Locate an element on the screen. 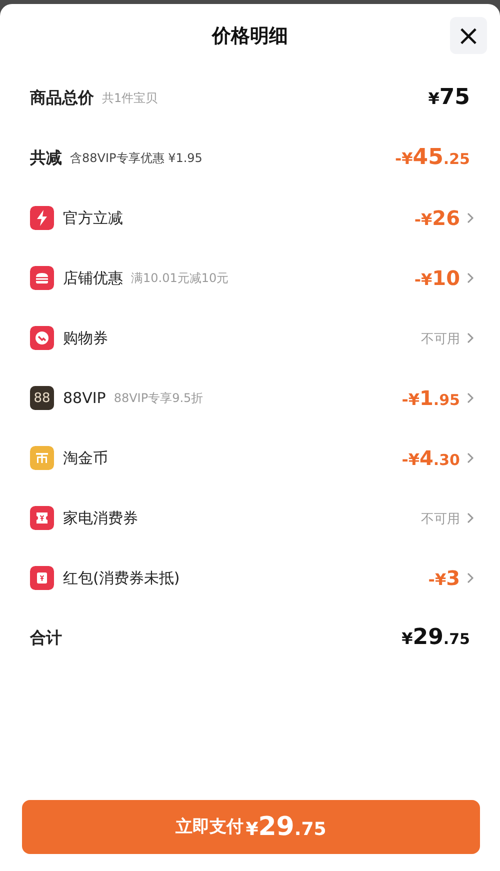 This screenshot has width=500, height=871. price-amount: -¥26 is located at coordinates (437, 218).